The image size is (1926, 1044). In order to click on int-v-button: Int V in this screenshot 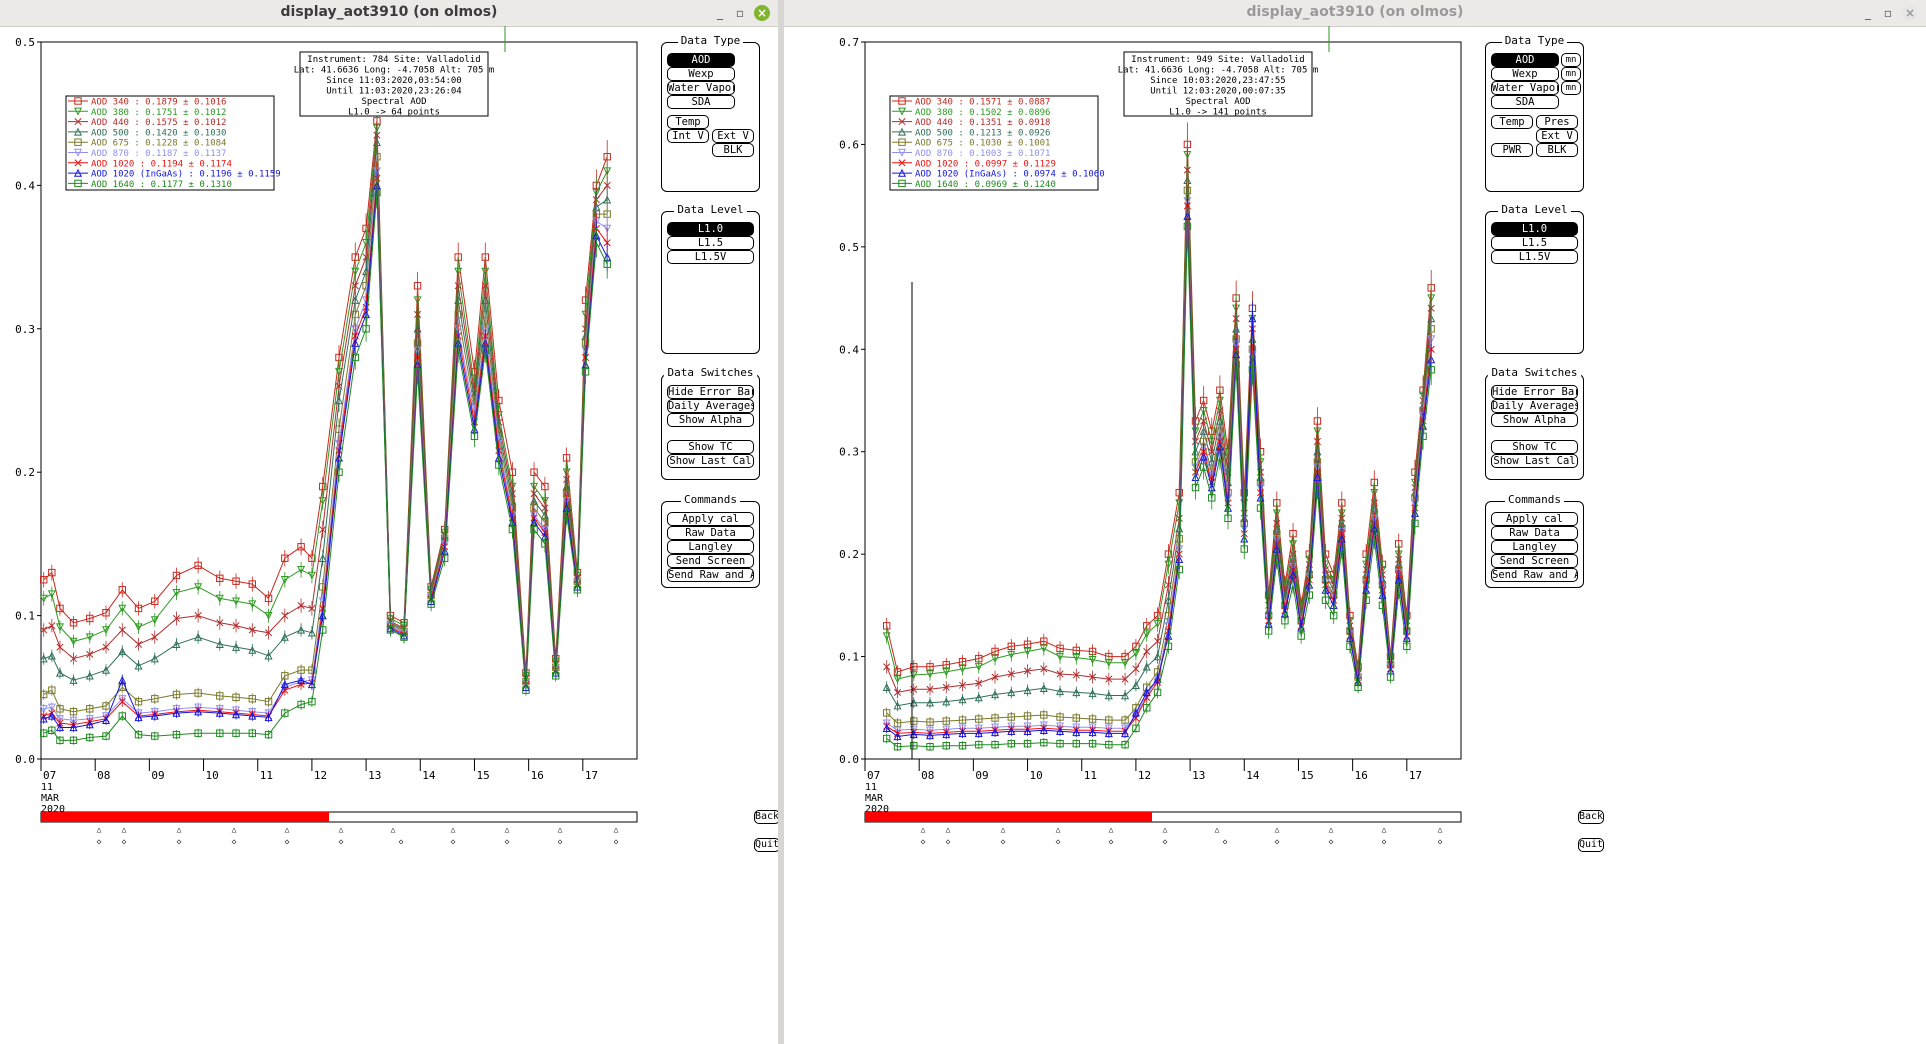, I will do `click(688, 136)`.